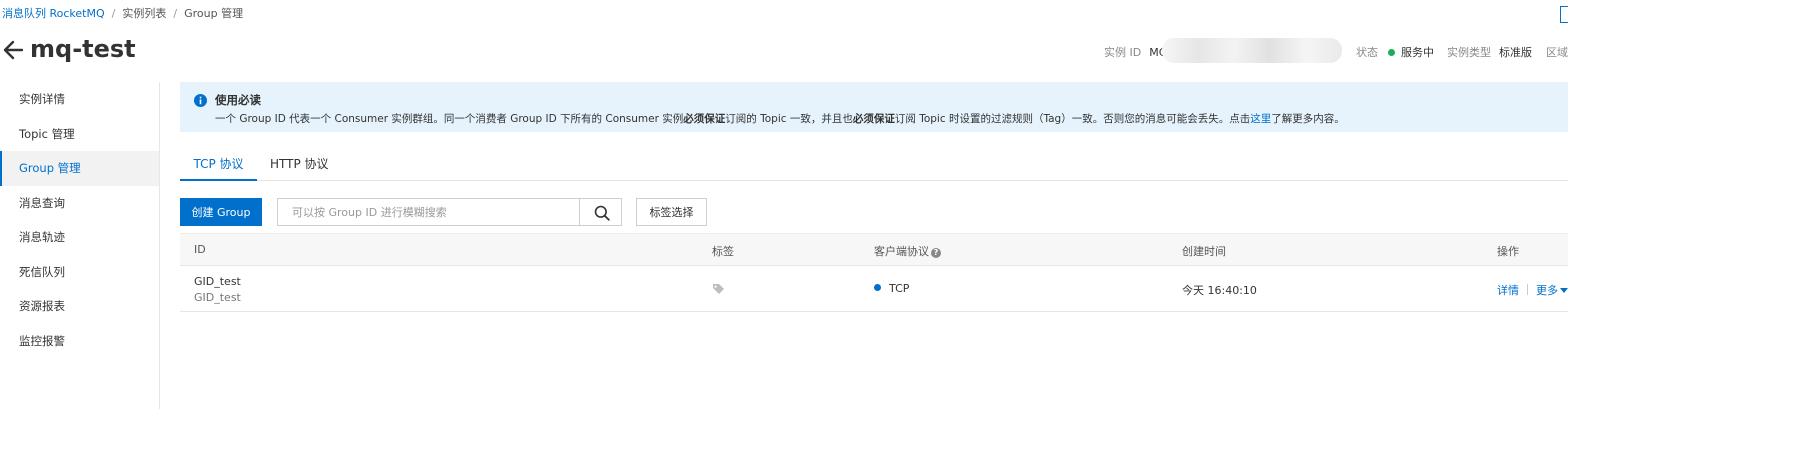 This screenshot has width=1817, height=474. What do you see at coordinates (1564, 14) in the screenshot?
I see `top-right-button` at bounding box center [1564, 14].